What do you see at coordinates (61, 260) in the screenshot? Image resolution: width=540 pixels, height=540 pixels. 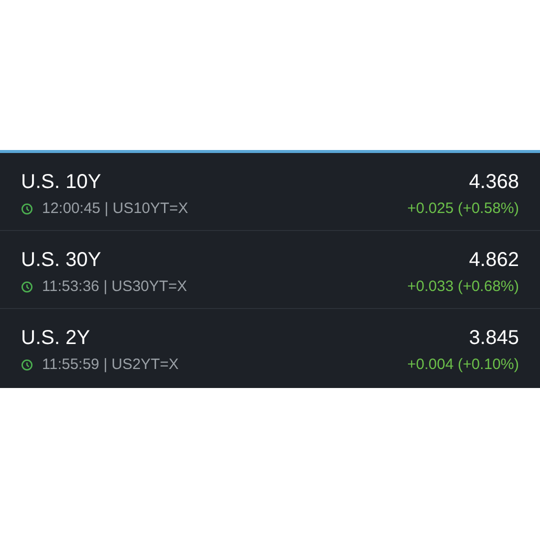 I see `instrument-name: U.S. 30Y` at bounding box center [61, 260].